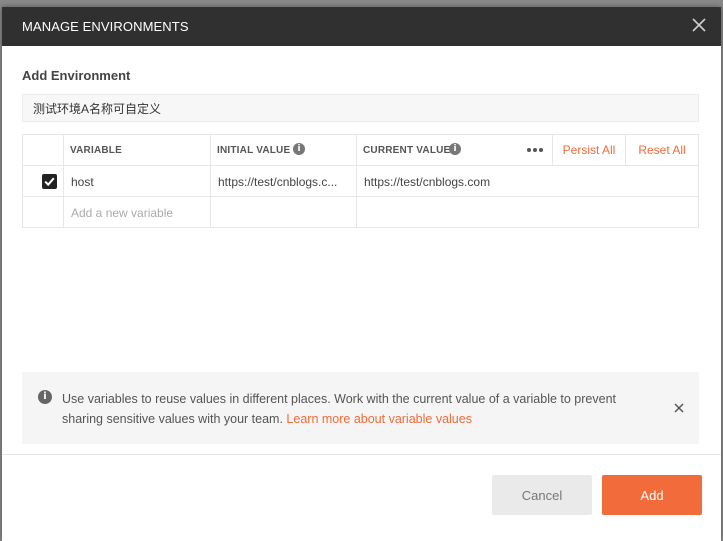 The height and width of the screenshot is (541, 723). What do you see at coordinates (361, 454) in the screenshot?
I see `footer-divider` at bounding box center [361, 454].